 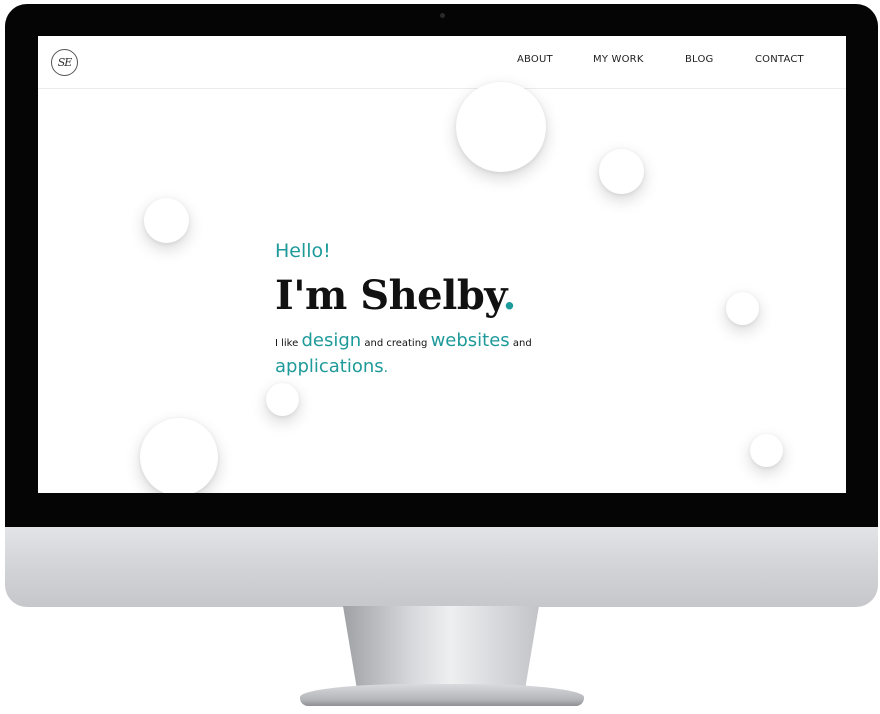 I want to click on camera-dot, so click(x=442, y=15).